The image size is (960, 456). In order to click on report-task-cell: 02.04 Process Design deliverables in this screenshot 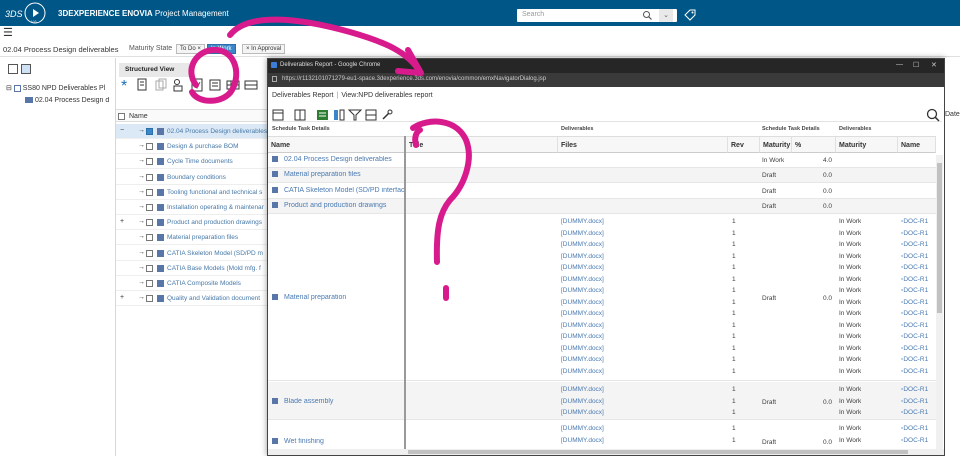, I will do `click(340, 159)`.